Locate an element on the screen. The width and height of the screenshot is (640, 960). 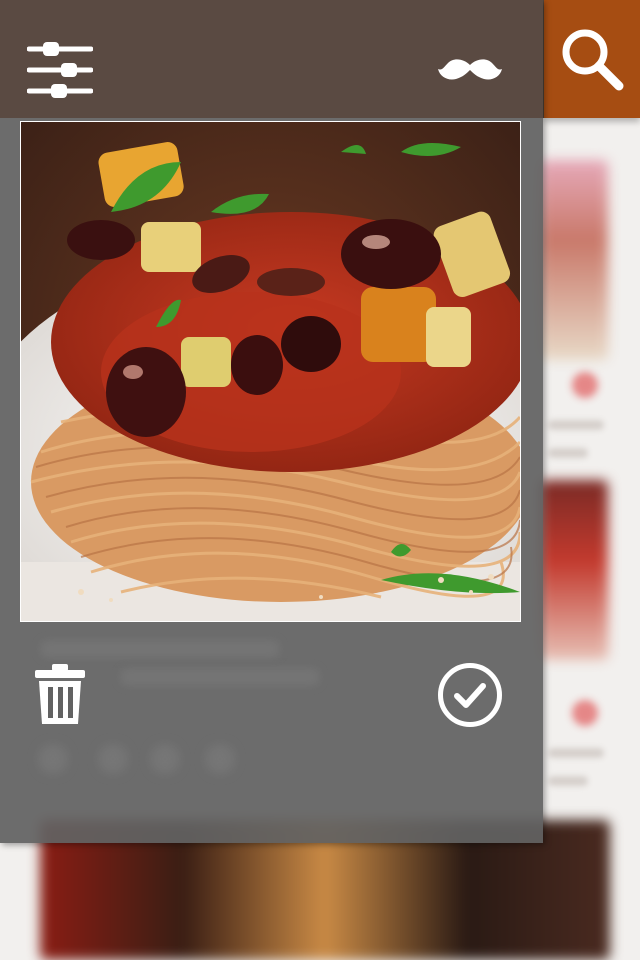
delete-button is located at coordinates (60, 694).